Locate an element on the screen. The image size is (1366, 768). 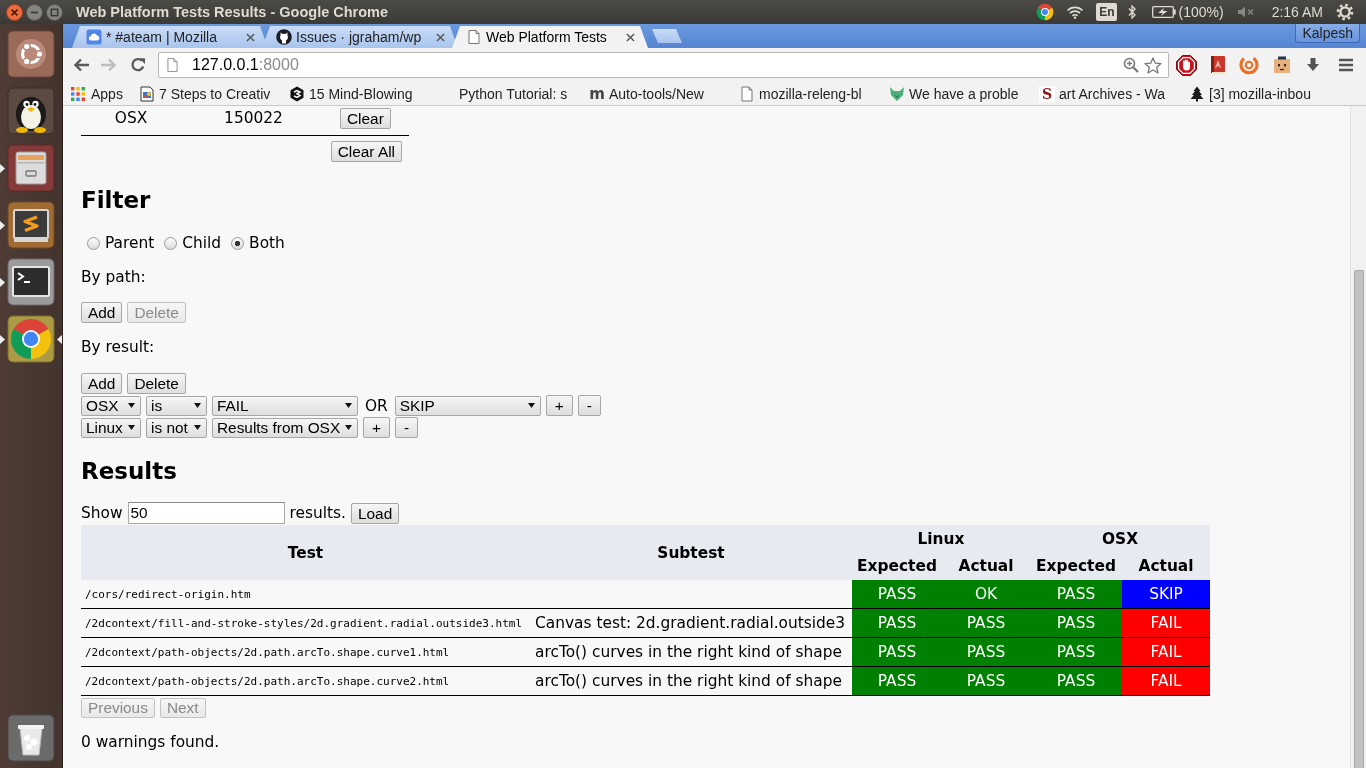
clock: 2:16 AM is located at coordinates (1297, 12).